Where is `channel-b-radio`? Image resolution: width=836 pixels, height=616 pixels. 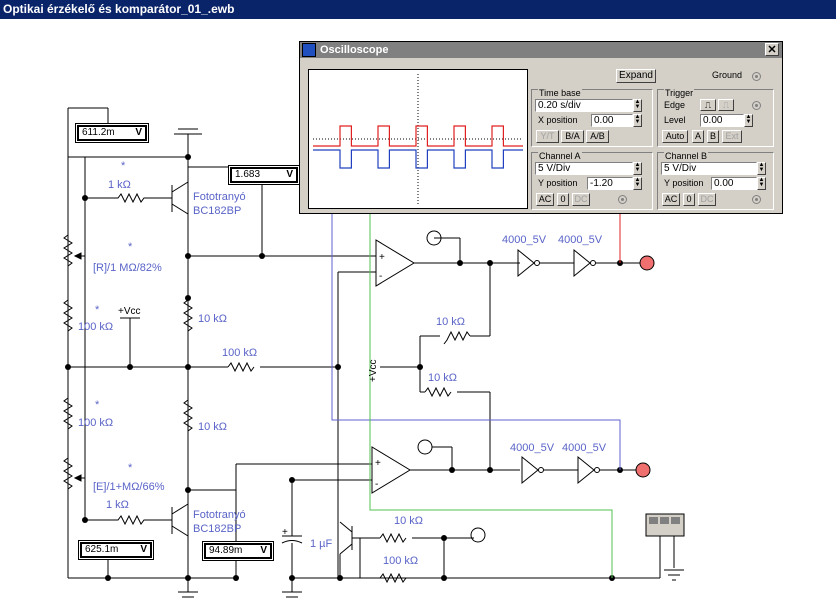 channel-b-radio is located at coordinates (756, 199).